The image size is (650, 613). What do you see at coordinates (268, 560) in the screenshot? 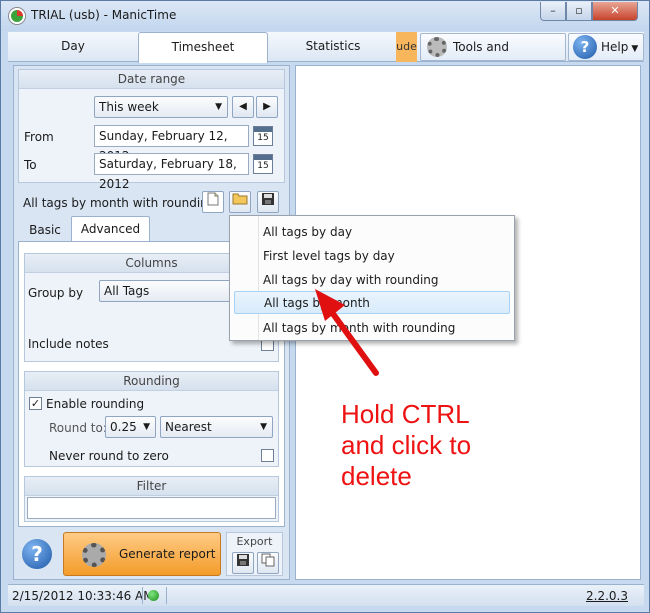
I see `copy-icon` at bounding box center [268, 560].